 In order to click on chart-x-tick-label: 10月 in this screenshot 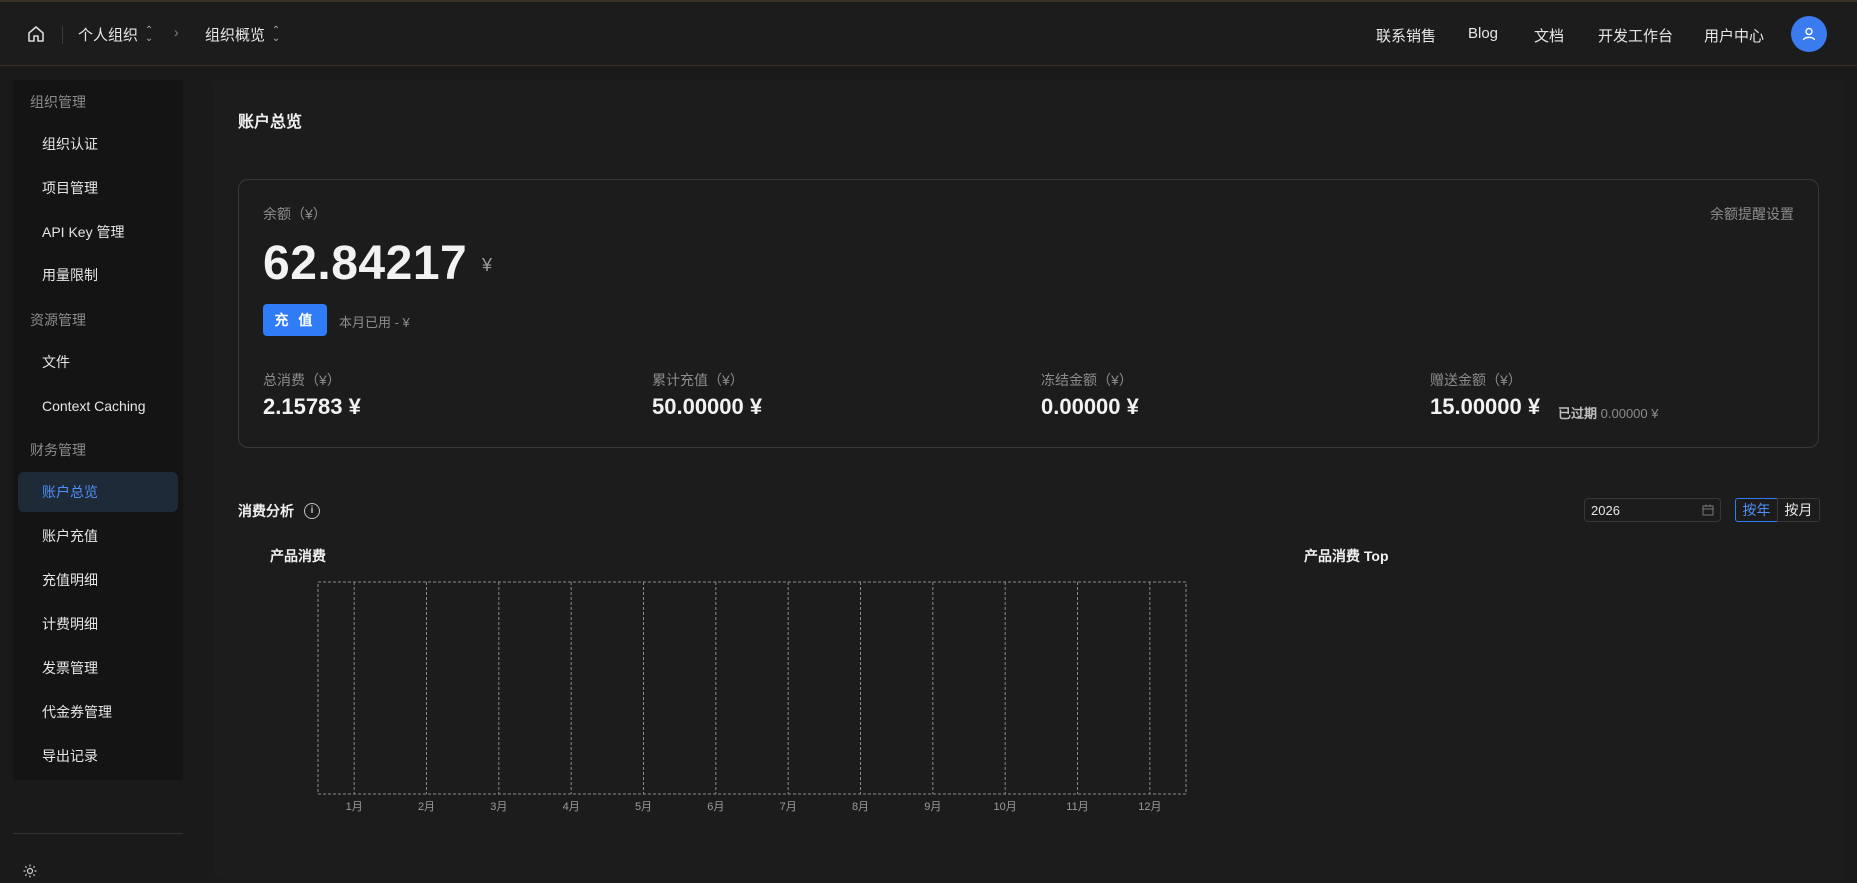, I will do `click(1005, 807)`.